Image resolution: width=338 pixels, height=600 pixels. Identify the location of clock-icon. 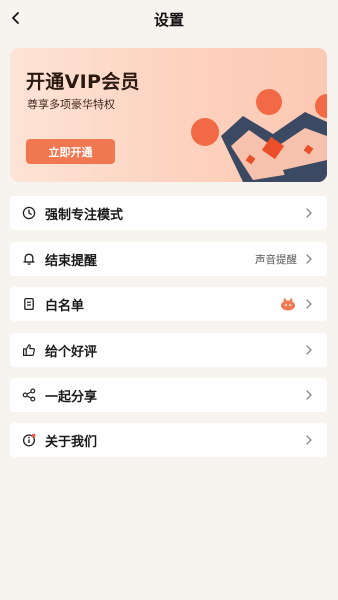
(29, 213).